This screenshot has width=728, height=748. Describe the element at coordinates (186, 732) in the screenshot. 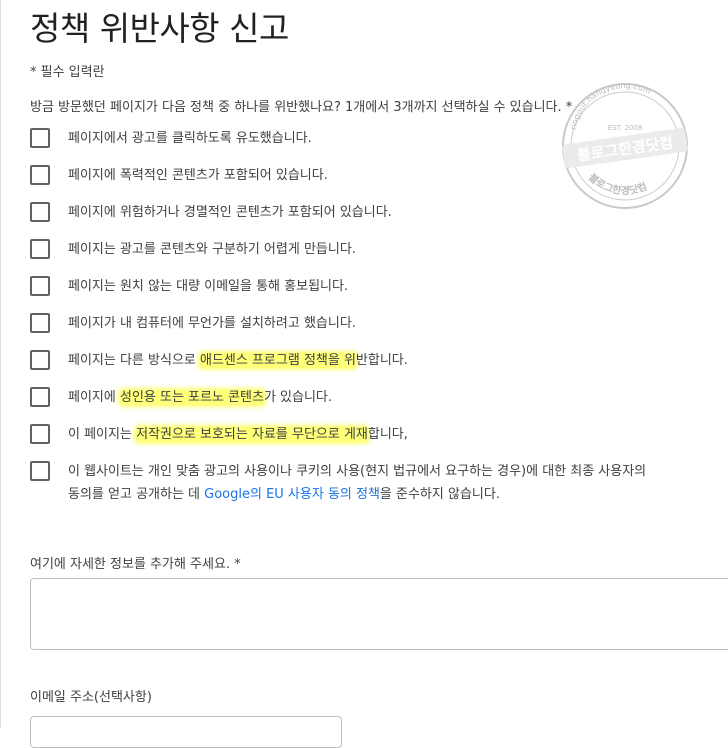

I see `email-input` at that location.